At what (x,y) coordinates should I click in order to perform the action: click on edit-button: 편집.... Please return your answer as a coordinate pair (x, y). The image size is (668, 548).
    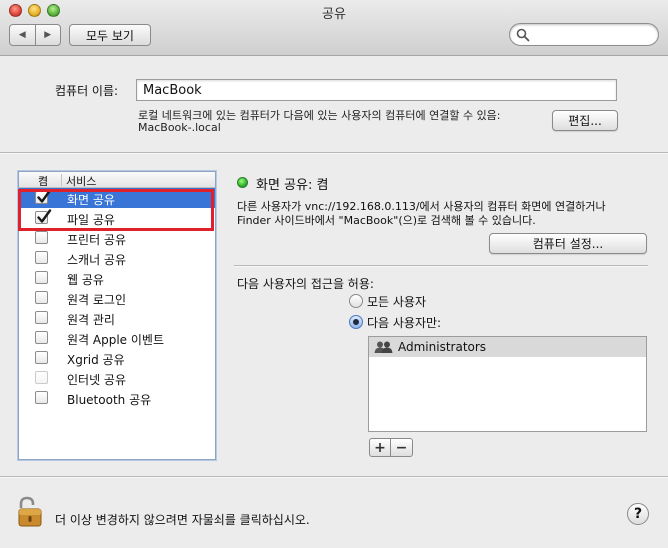
    Looking at the image, I should click on (585, 120).